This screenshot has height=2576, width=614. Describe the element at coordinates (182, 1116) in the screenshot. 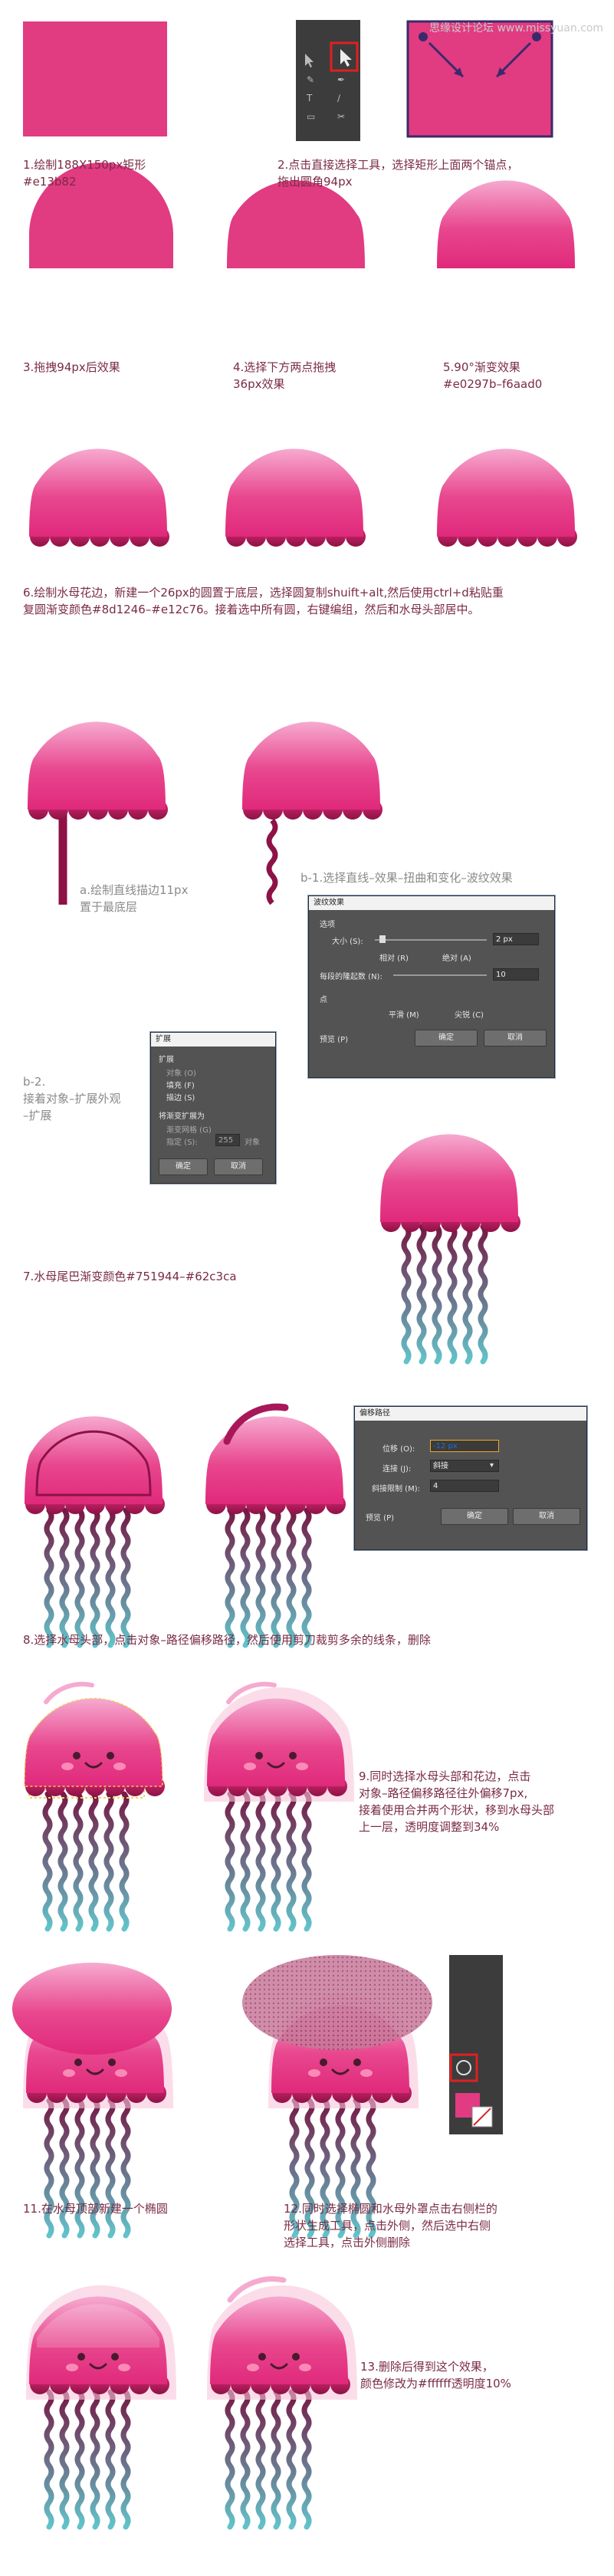

I see `section-gradient: 将渐变扩展为` at that location.